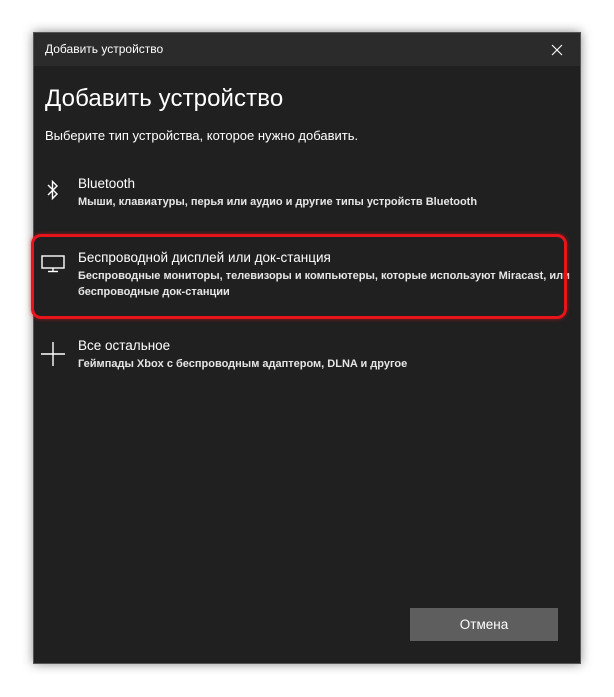 The height and width of the screenshot is (697, 614). Describe the element at coordinates (484, 624) in the screenshot. I see `cancel-button: Отмена` at that location.